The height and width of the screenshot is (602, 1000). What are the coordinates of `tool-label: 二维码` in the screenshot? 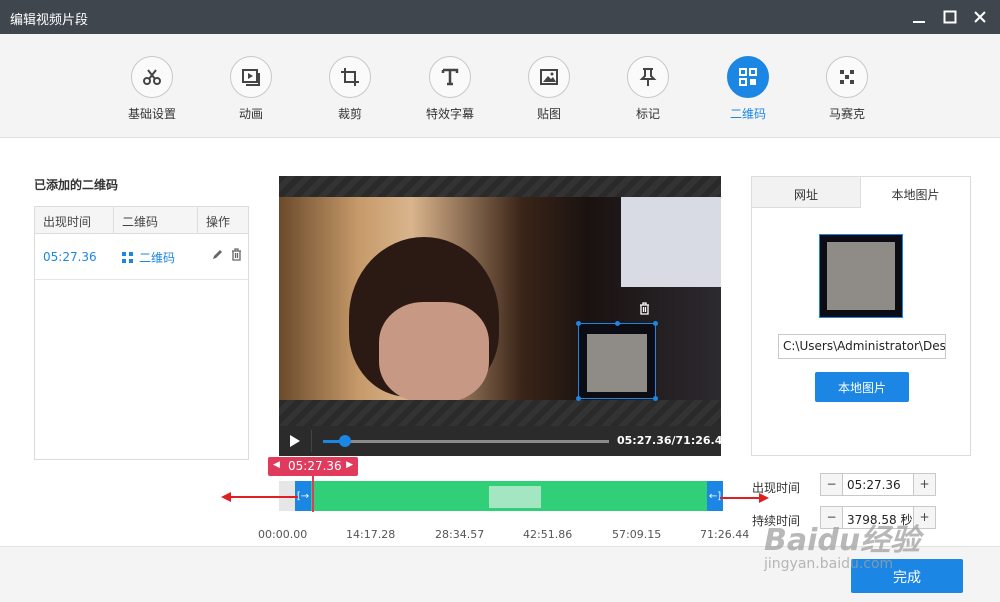 It's located at (747, 114).